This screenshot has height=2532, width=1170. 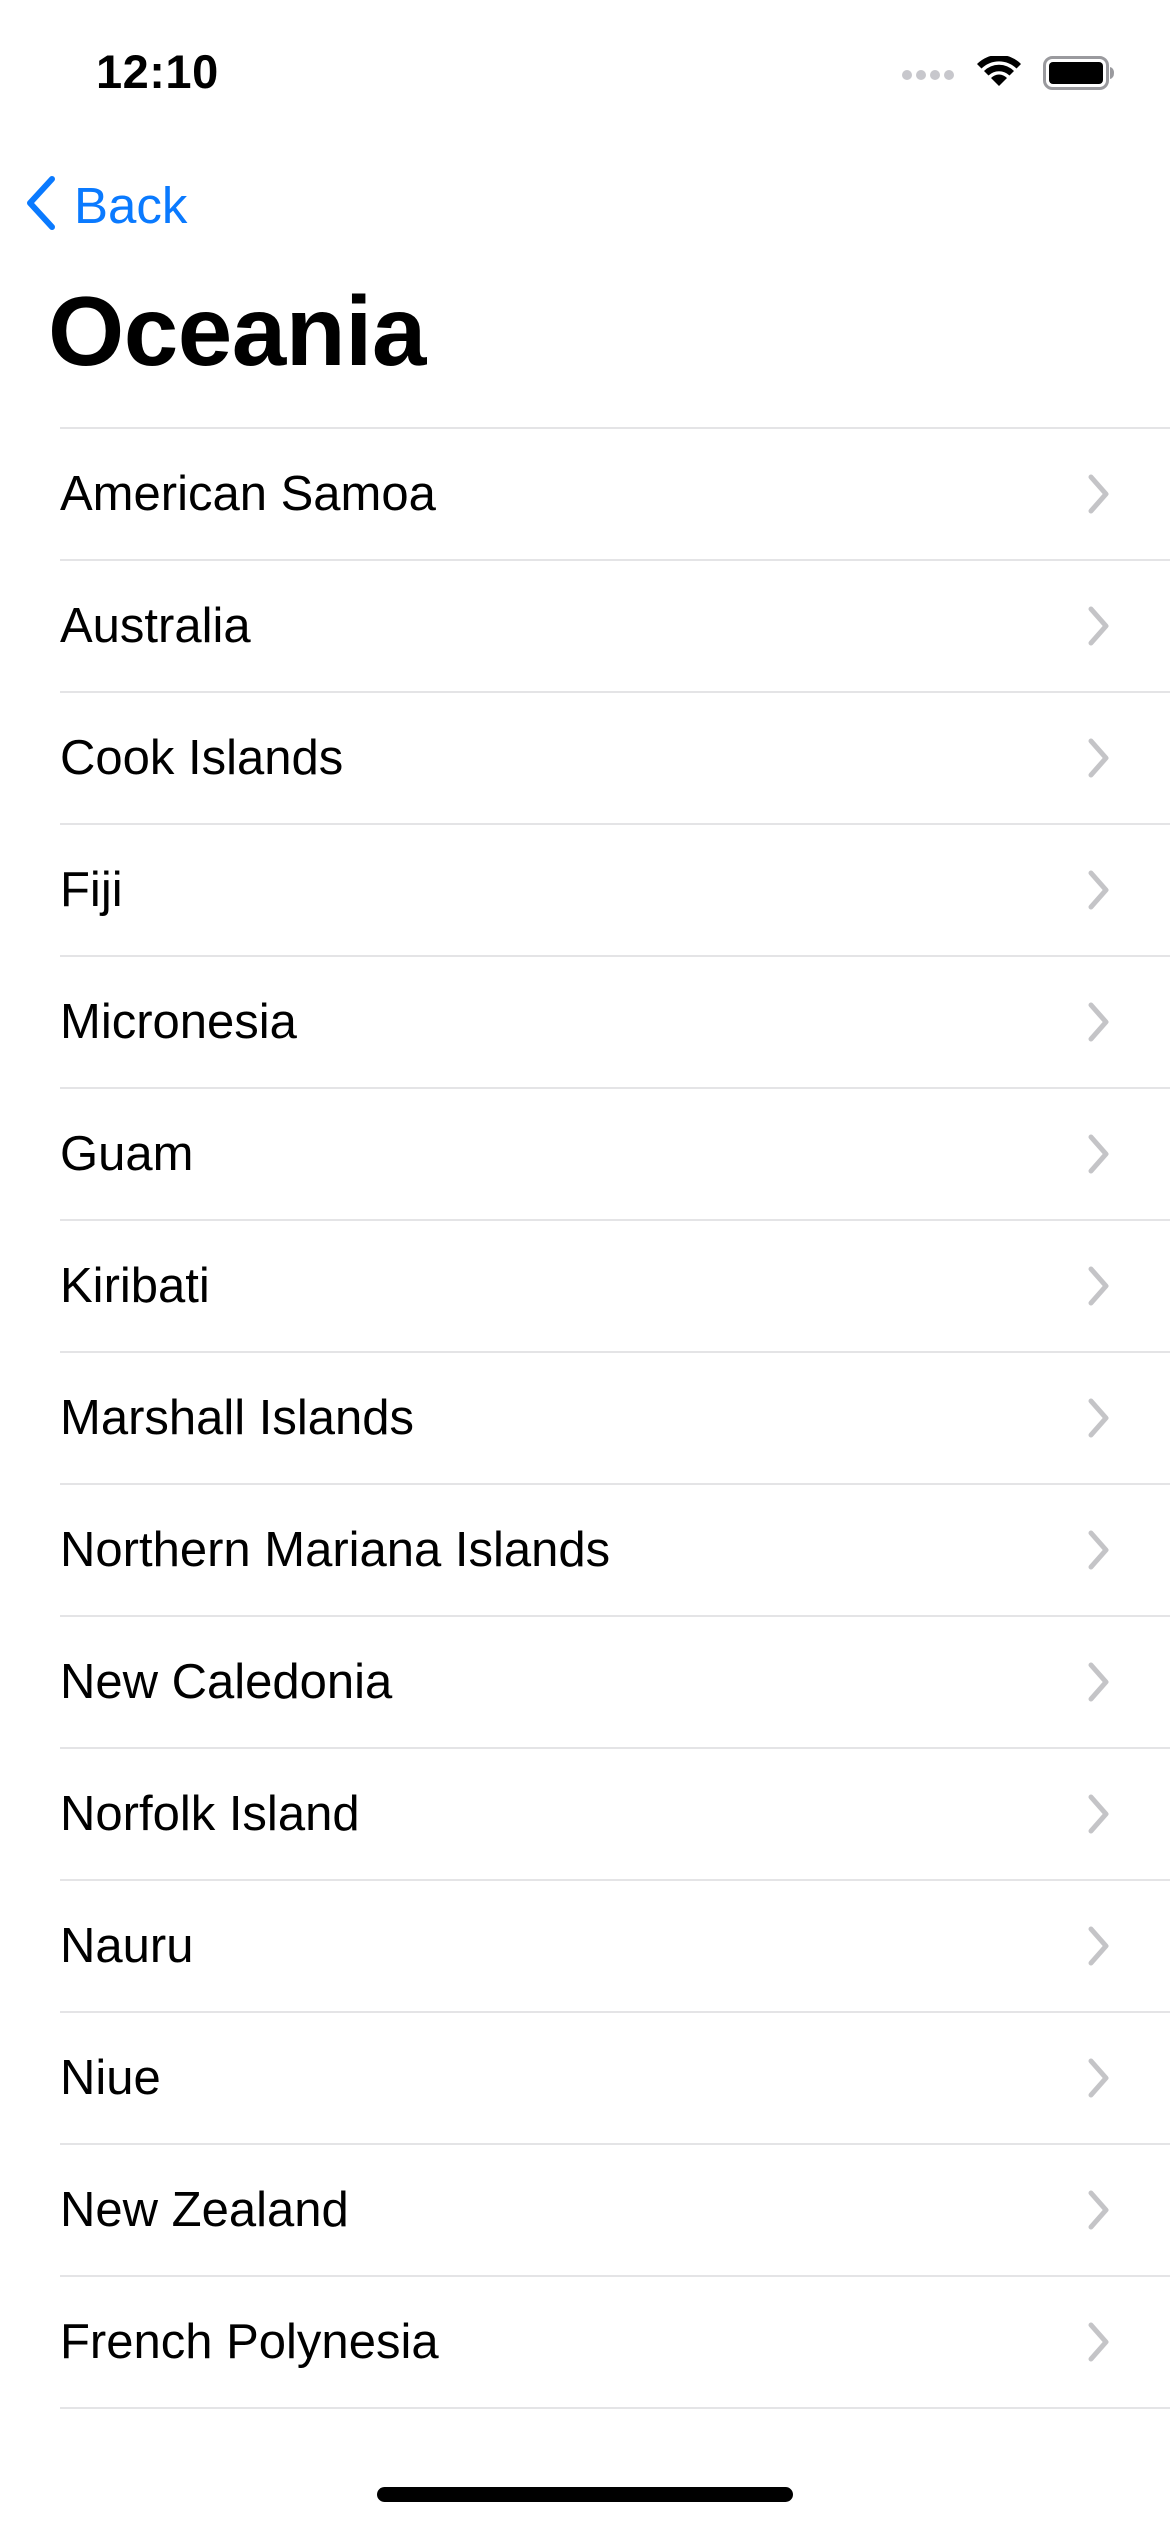 What do you see at coordinates (110, 2078) in the screenshot?
I see `list-item-label: Niue` at bounding box center [110, 2078].